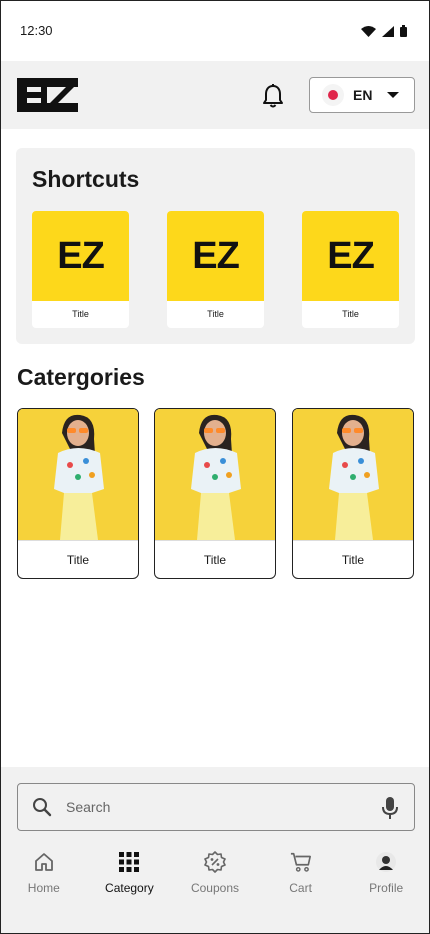 This screenshot has width=430, height=934. What do you see at coordinates (386, 875) in the screenshot?
I see `nav-item-profile: Profile` at bounding box center [386, 875].